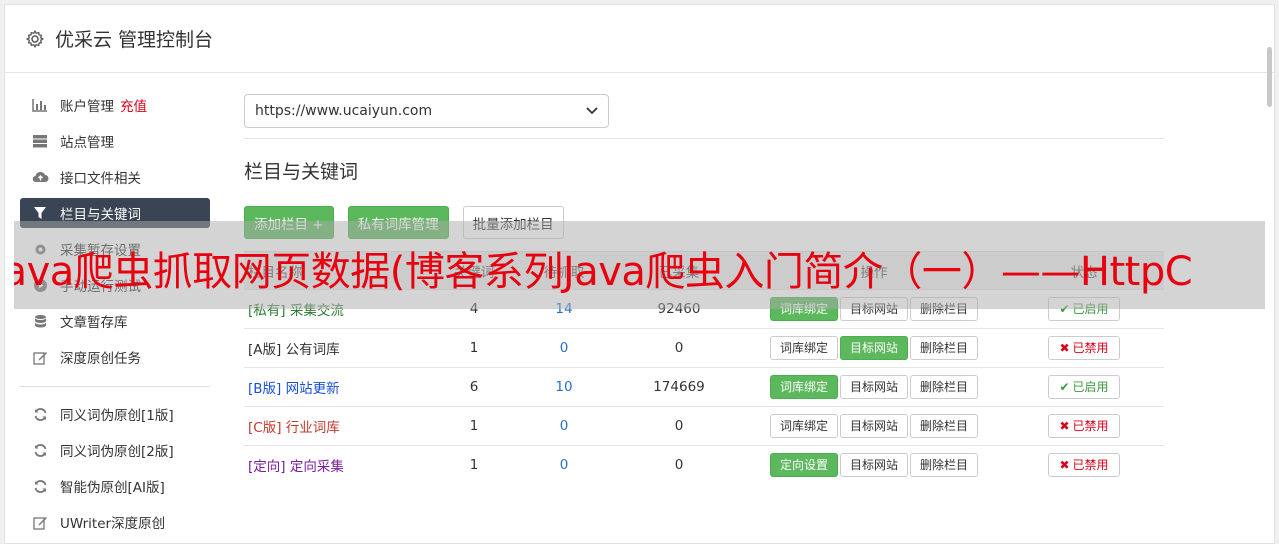 This screenshot has height=544, width=1279. What do you see at coordinates (474, 387) in the screenshot?
I see `keywords-count: 6` at bounding box center [474, 387].